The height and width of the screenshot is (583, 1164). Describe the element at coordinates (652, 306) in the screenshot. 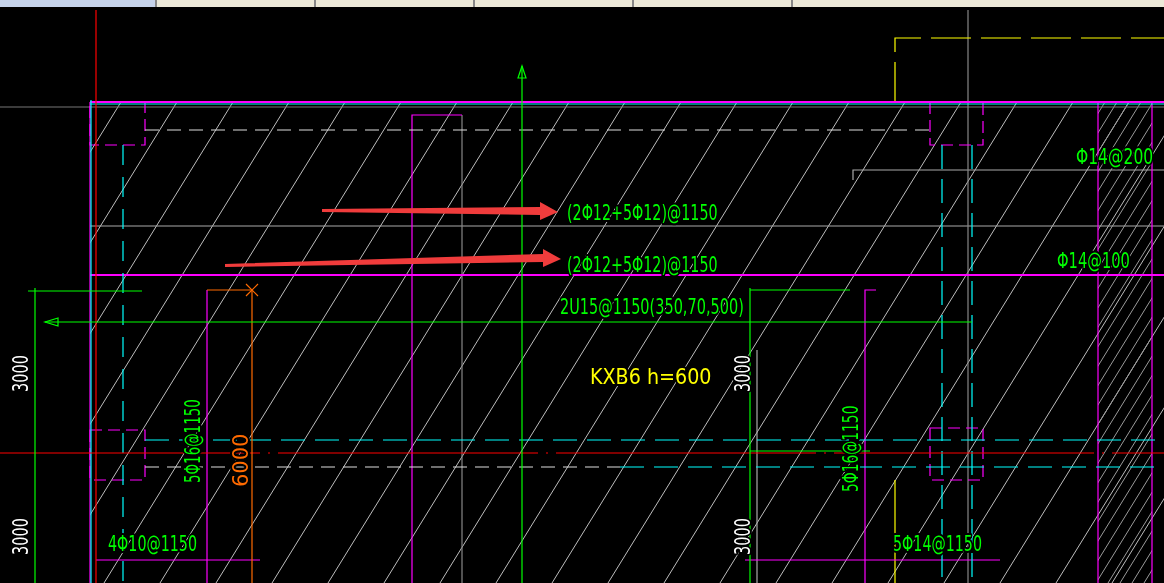

I see `rebar-label: 2U15@1150(350,70,500)` at that location.